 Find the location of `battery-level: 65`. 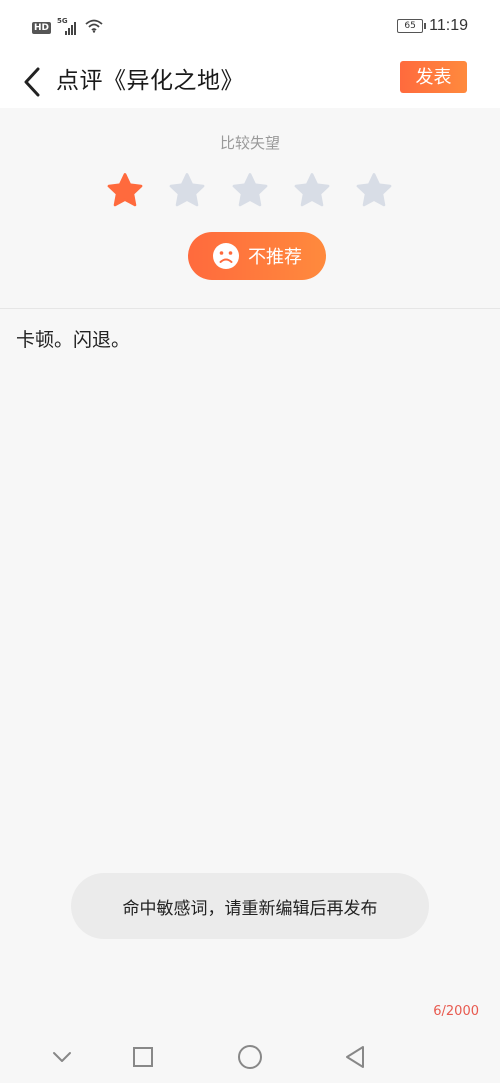

battery-level: 65 is located at coordinates (410, 26).